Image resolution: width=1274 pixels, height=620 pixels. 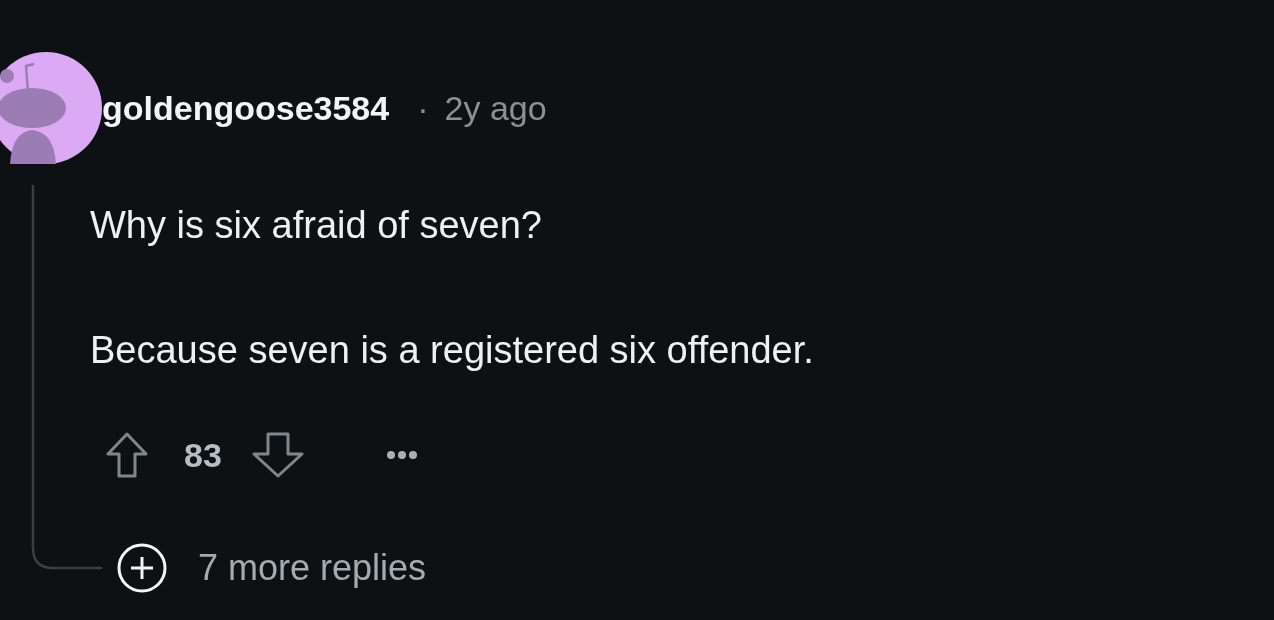 What do you see at coordinates (495, 108) in the screenshot?
I see `timestamp: 2y ago` at bounding box center [495, 108].